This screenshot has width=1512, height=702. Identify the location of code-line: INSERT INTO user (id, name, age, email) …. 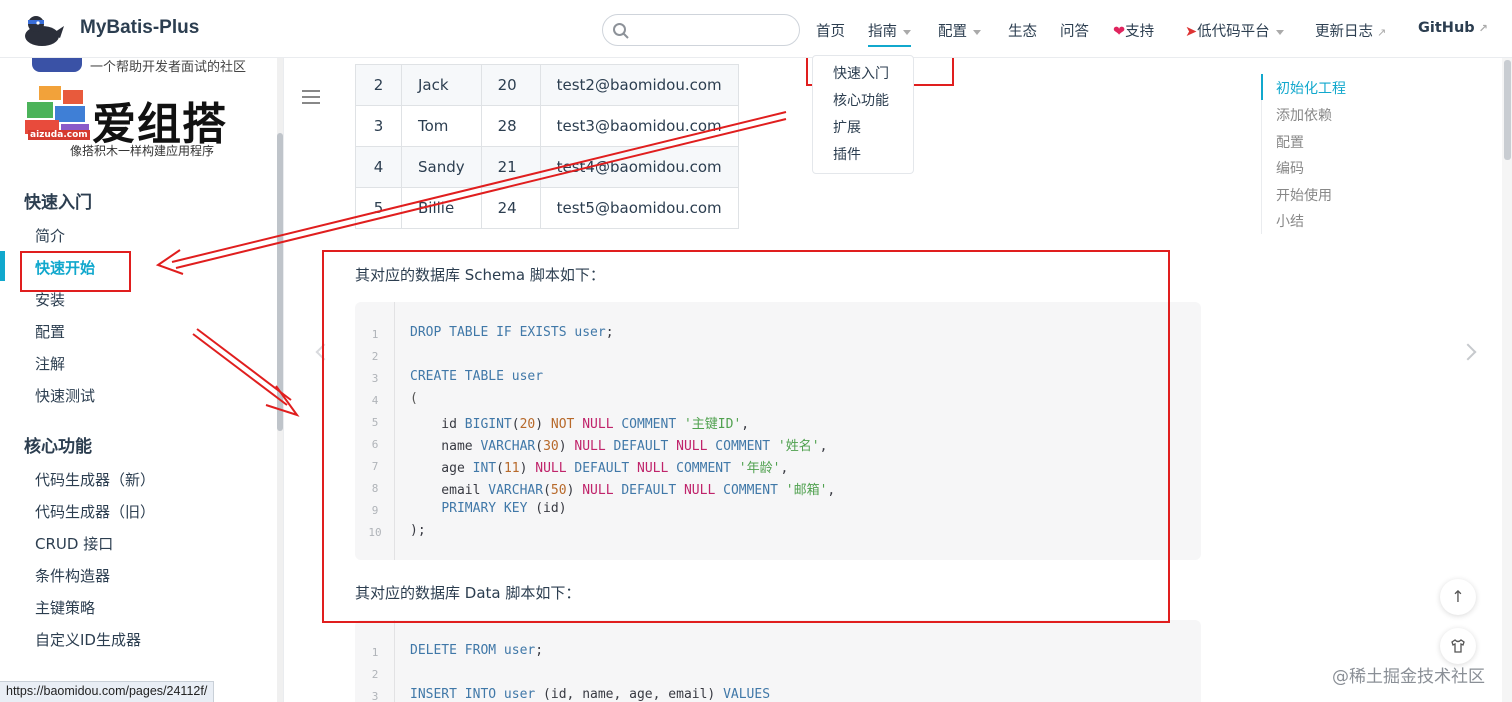
(590, 694).